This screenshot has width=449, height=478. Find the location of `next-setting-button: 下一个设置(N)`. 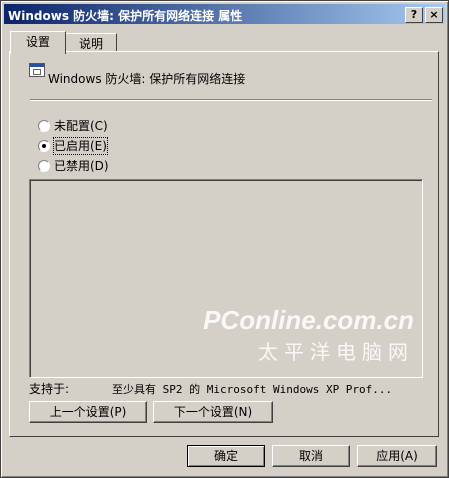

next-setting-button: 下一个设置(N) is located at coordinates (213, 412).